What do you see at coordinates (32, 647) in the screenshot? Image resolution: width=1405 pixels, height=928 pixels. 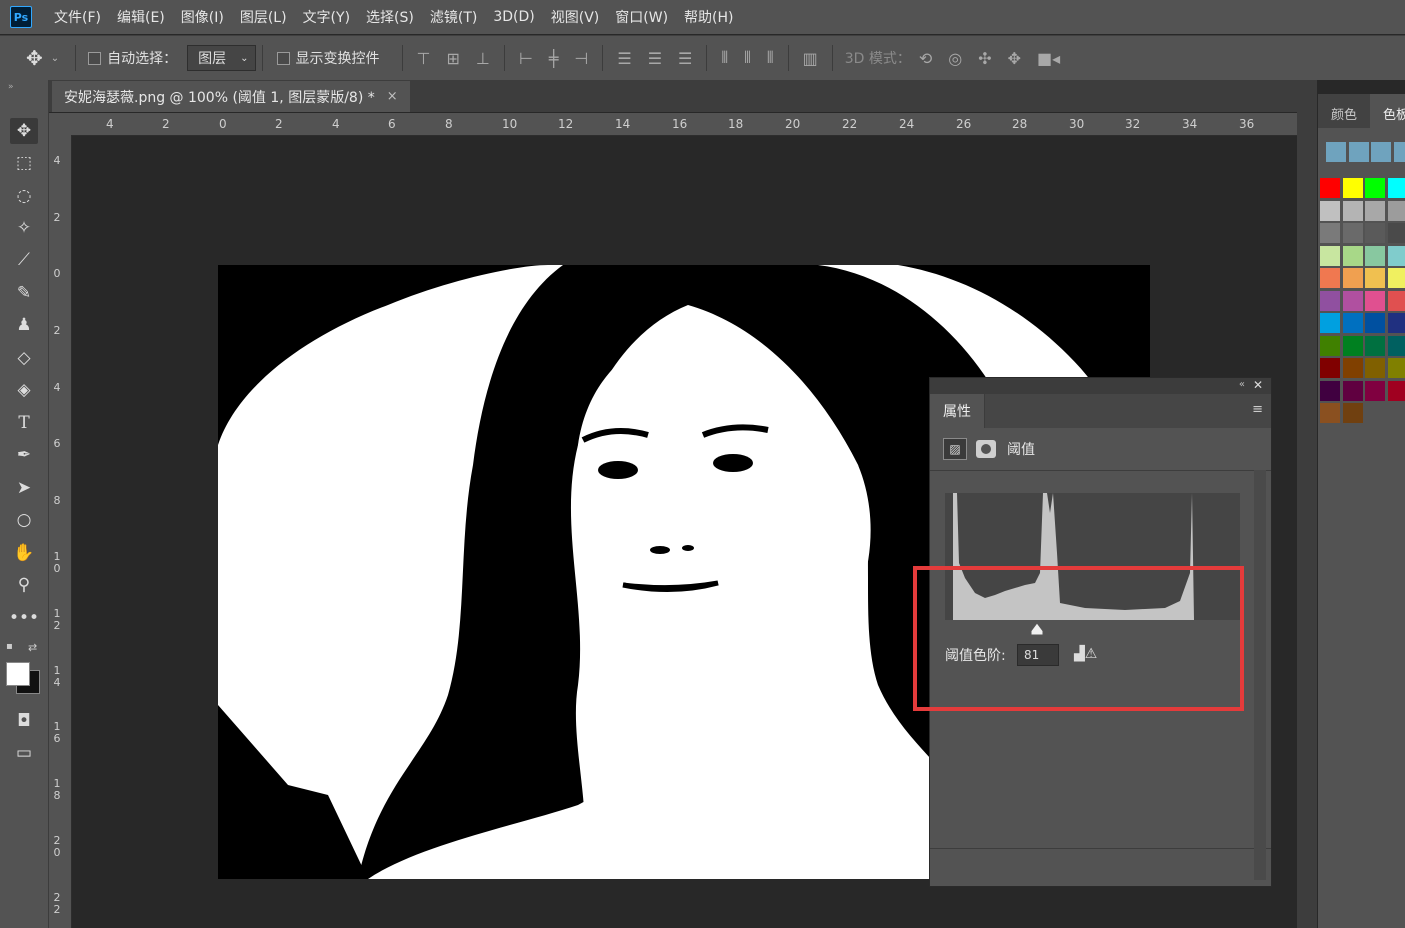 I see `swap-colors-icon: ⇄` at bounding box center [32, 647].